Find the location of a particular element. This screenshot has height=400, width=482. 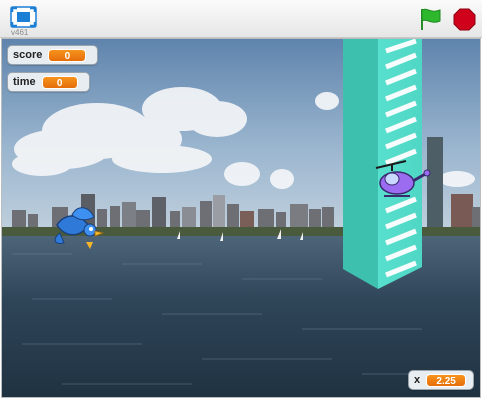

x-value: 2.25 is located at coordinates (446, 380).